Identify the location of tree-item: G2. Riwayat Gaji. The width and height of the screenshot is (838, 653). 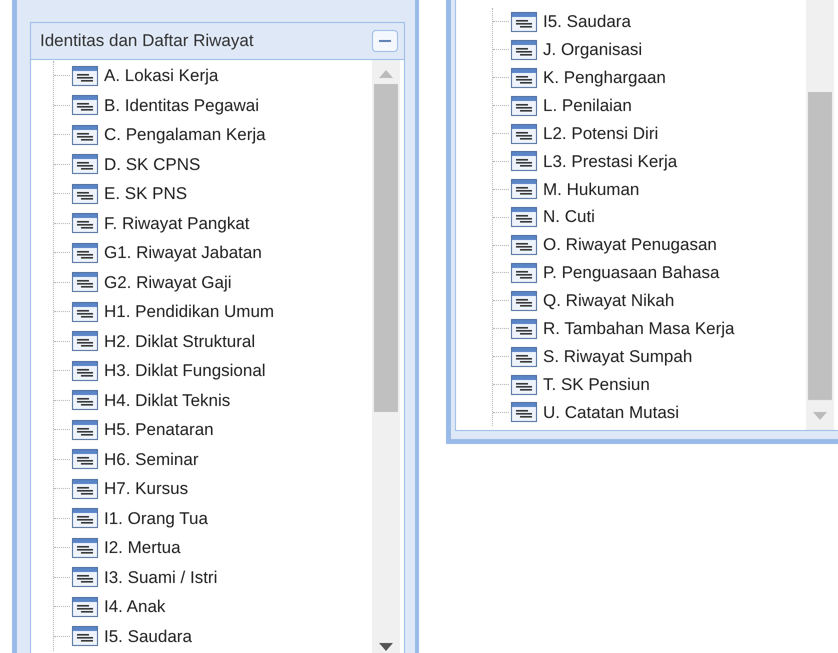
(168, 282).